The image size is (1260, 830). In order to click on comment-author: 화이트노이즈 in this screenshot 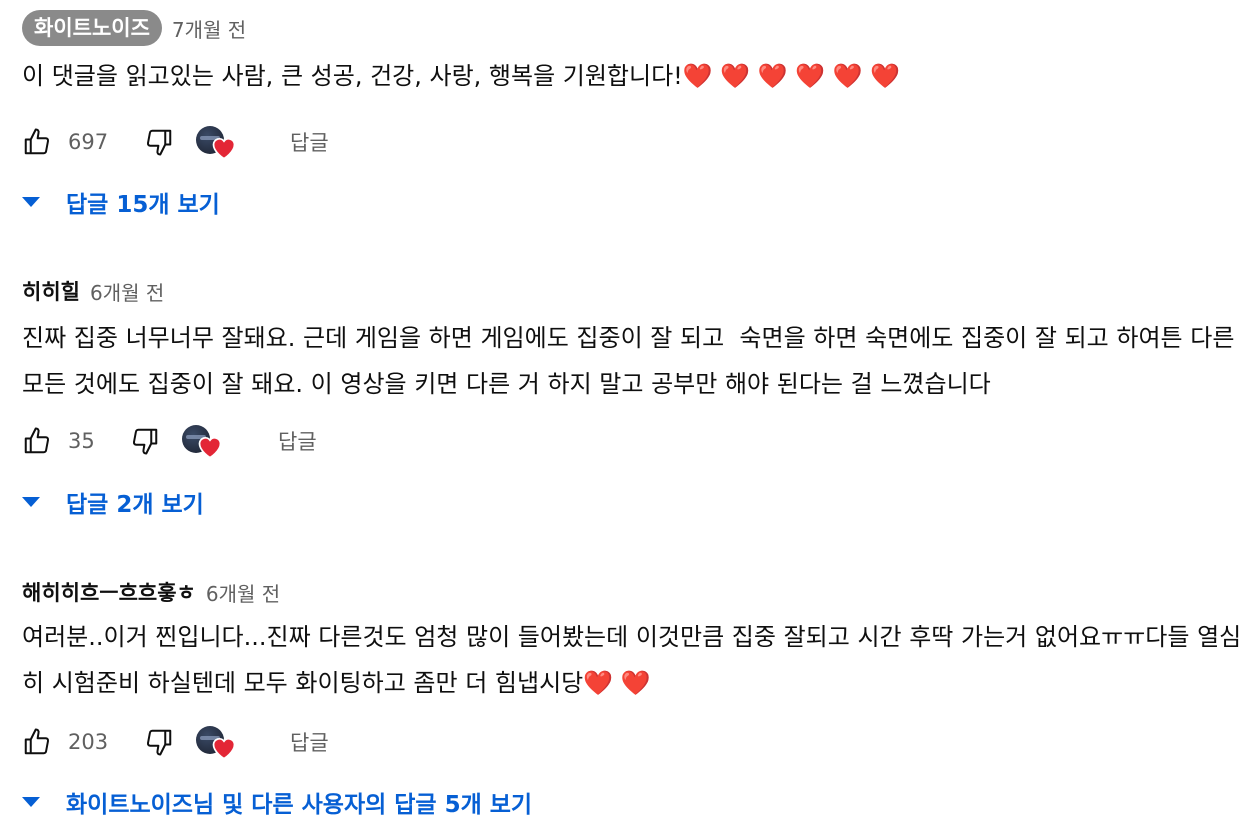, I will do `click(92, 28)`.